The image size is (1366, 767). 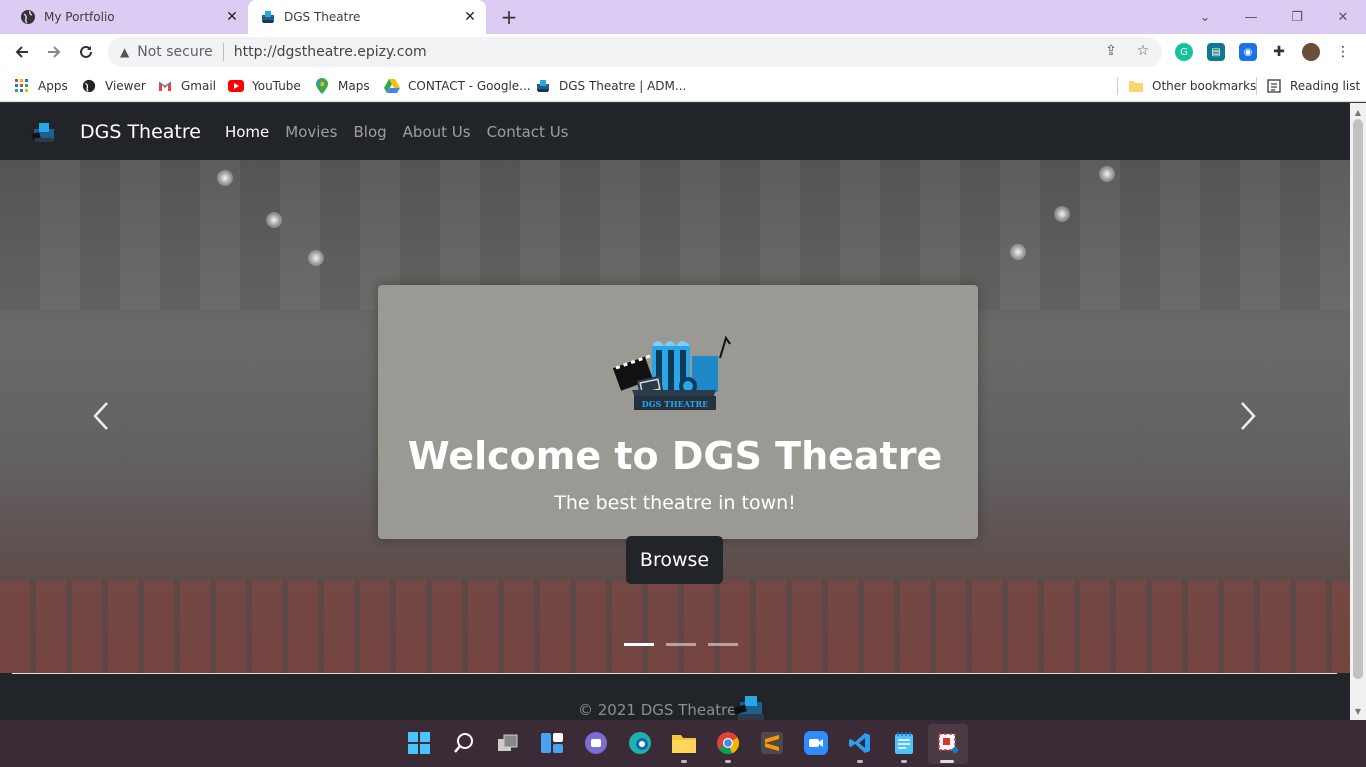 What do you see at coordinates (508, 743) in the screenshot?
I see `task-view-icon` at bounding box center [508, 743].